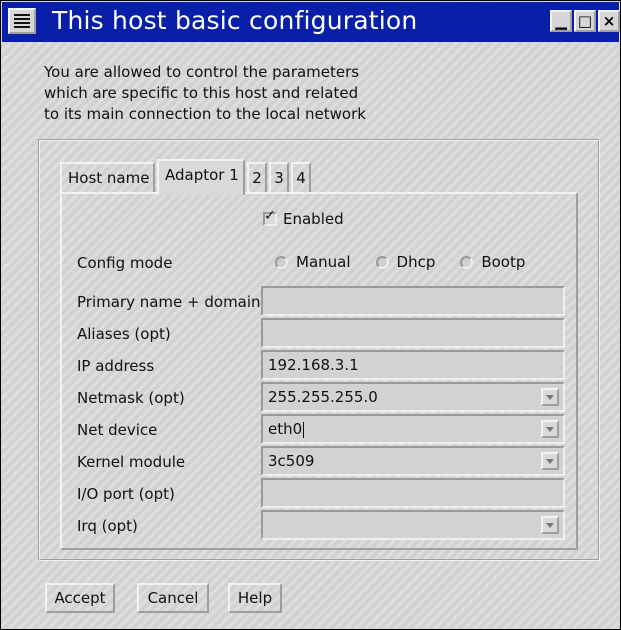 This screenshot has width=621, height=630. Describe the element at coordinates (131, 398) in the screenshot. I see `netmask-label: Netmask (opt)` at that location.